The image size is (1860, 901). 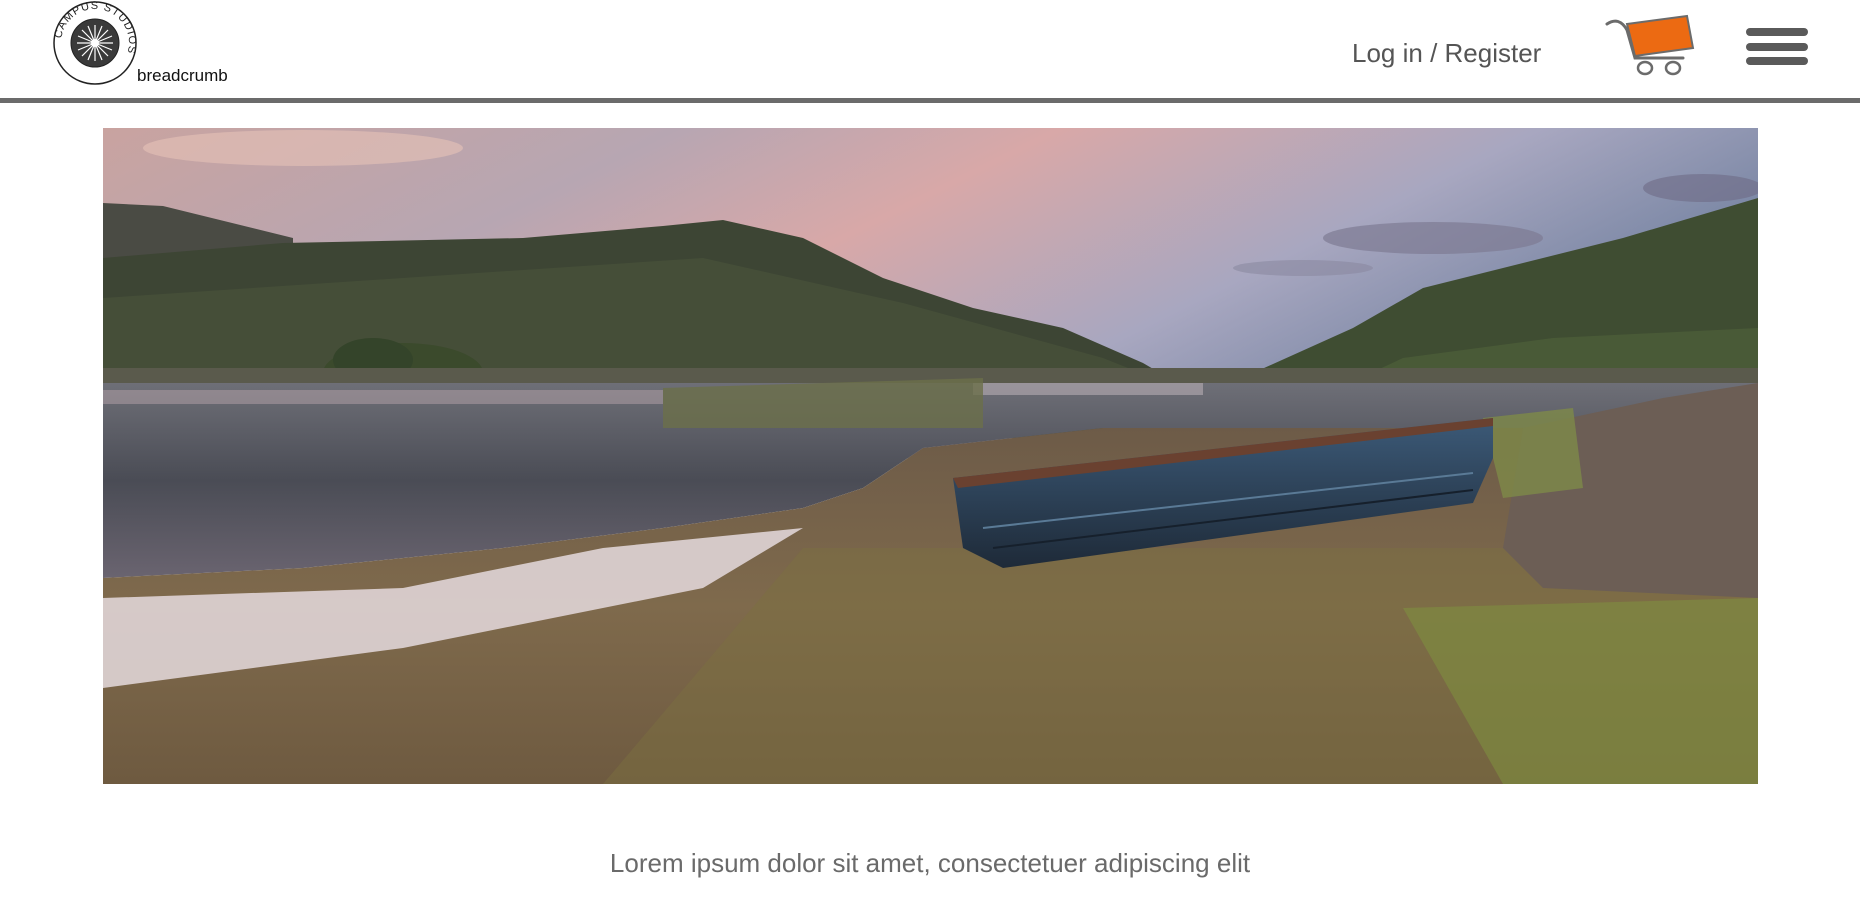 I want to click on campus-studios-logo: CAMPUS STUDIOS, so click(x=95, y=43).